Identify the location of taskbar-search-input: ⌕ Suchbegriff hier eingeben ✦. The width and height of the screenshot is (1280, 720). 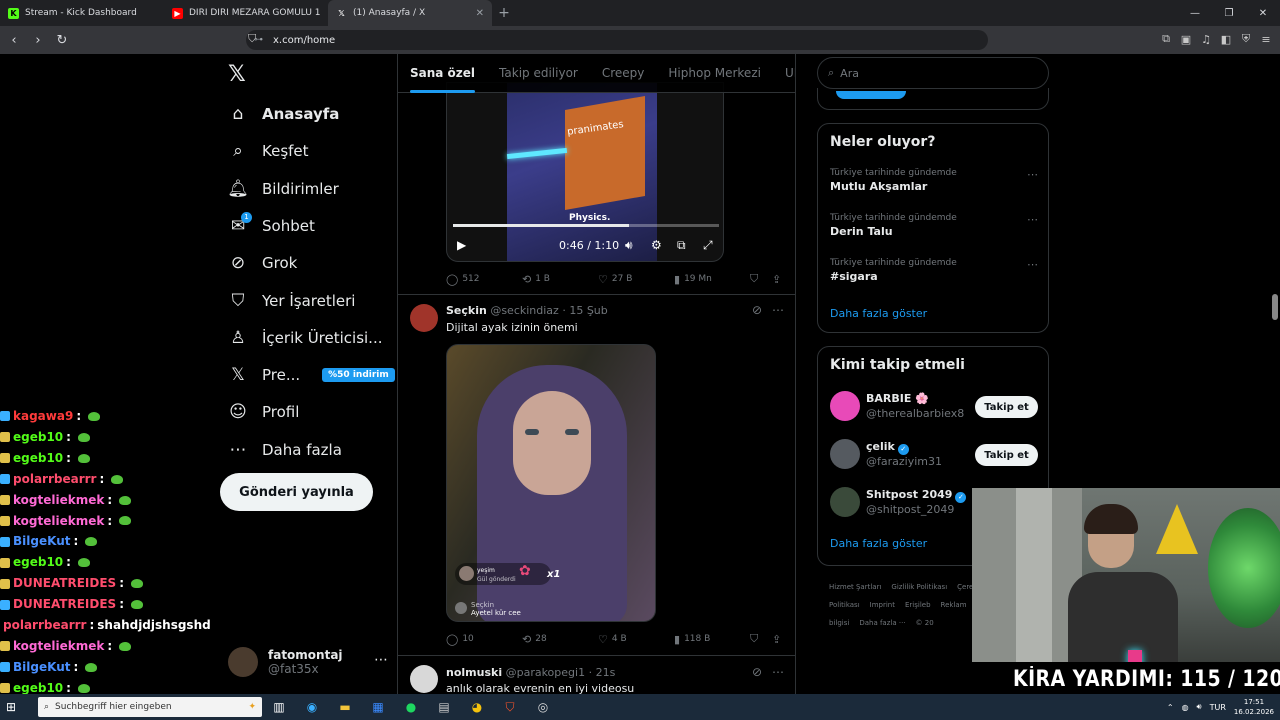
(150, 707).